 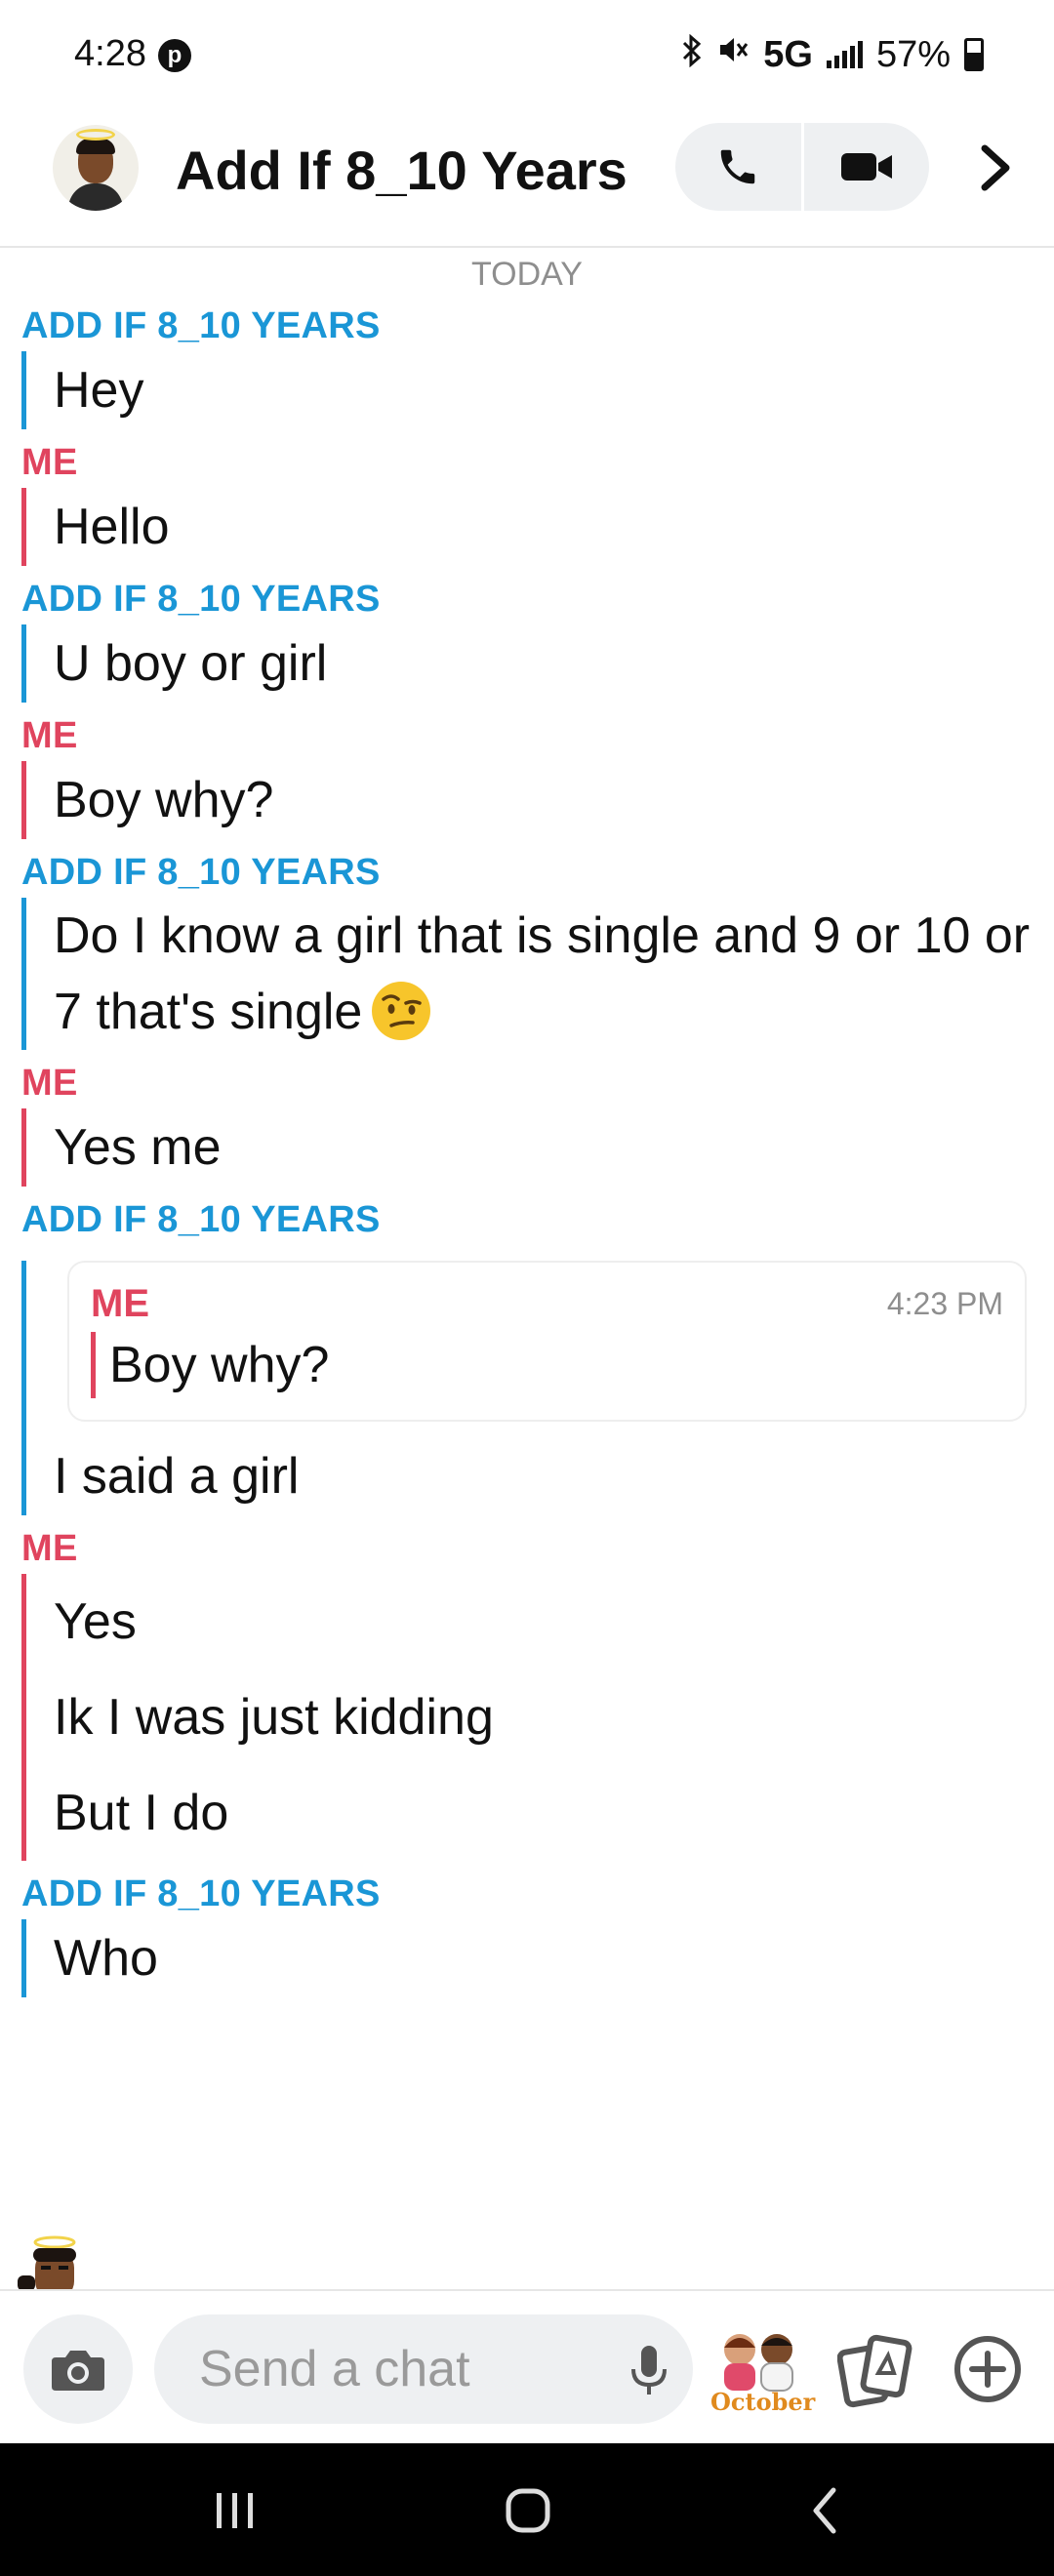 What do you see at coordinates (554, 1958) in the screenshot?
I see `message-text: Who` at bounding box center [554, 1958].